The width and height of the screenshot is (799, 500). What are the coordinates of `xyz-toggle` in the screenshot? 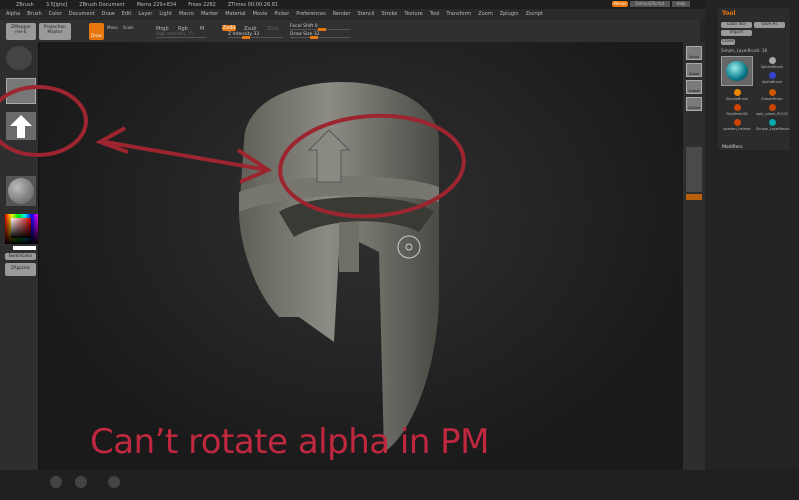 It's located at (694, 197).